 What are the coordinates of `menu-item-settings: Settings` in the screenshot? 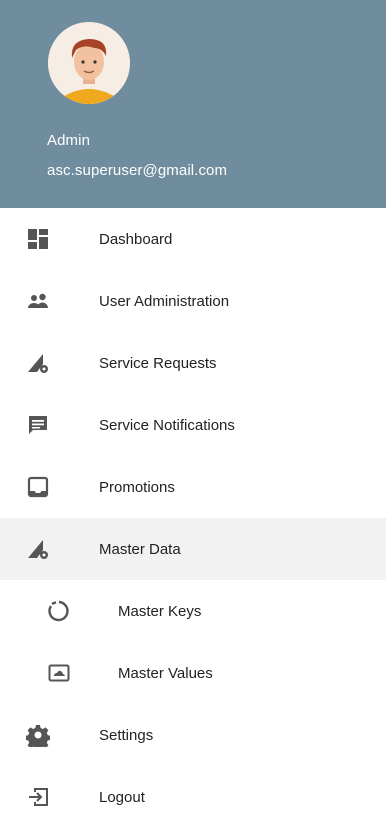 It's located at (193, 735).